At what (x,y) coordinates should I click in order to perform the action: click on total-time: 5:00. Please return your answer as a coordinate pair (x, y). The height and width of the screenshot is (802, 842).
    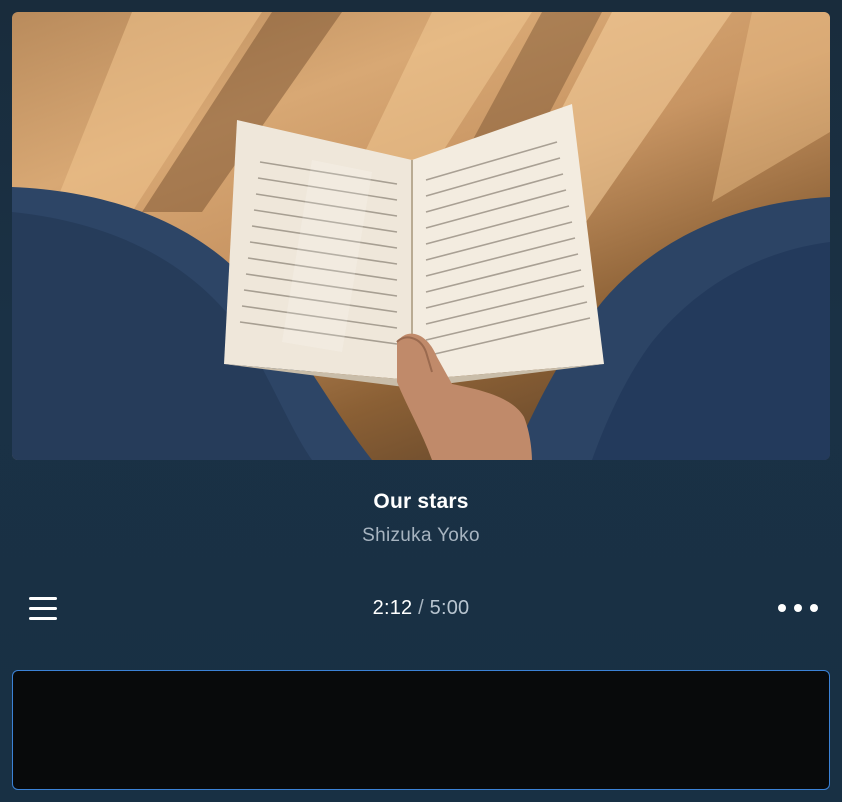
    Looking at the image, I should click on (449, 608).